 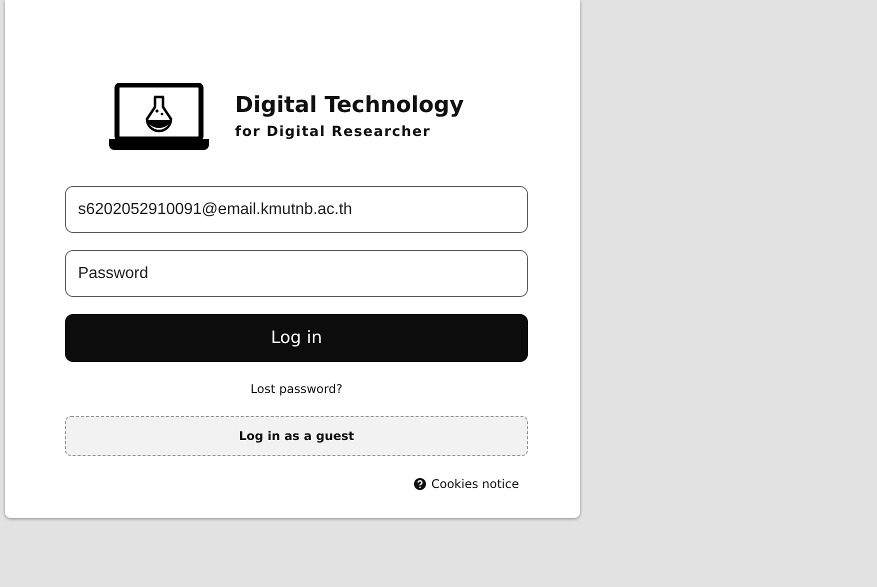 I want to click on guest-login-button: Log in as a guest, so click(x=296, y=436).